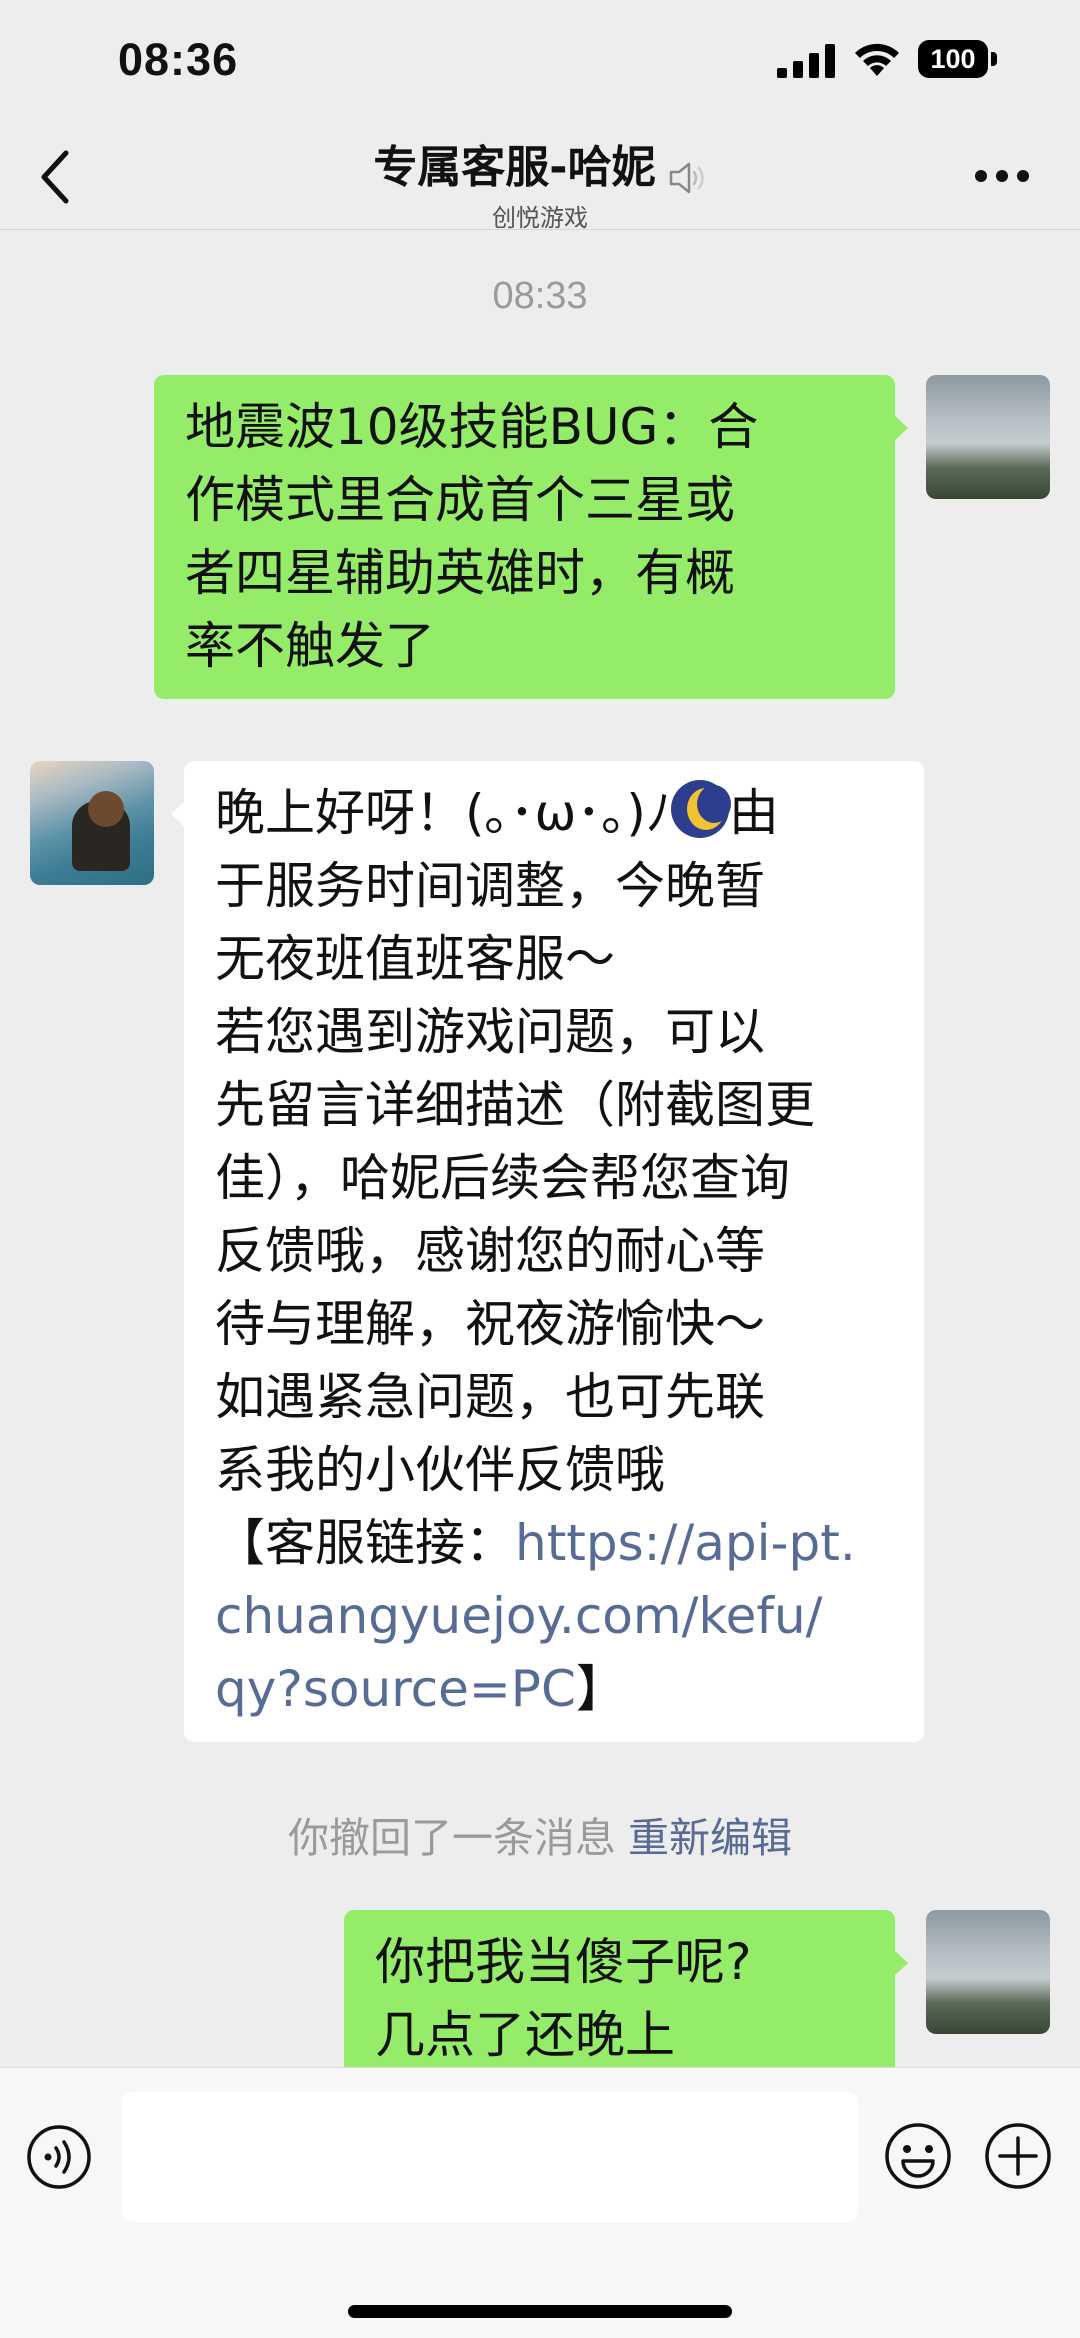 Image resolution: width=1080 pixels, height=2338 pixels. I want to click on message-line: qy?source=PC】, so click(420, 1689).